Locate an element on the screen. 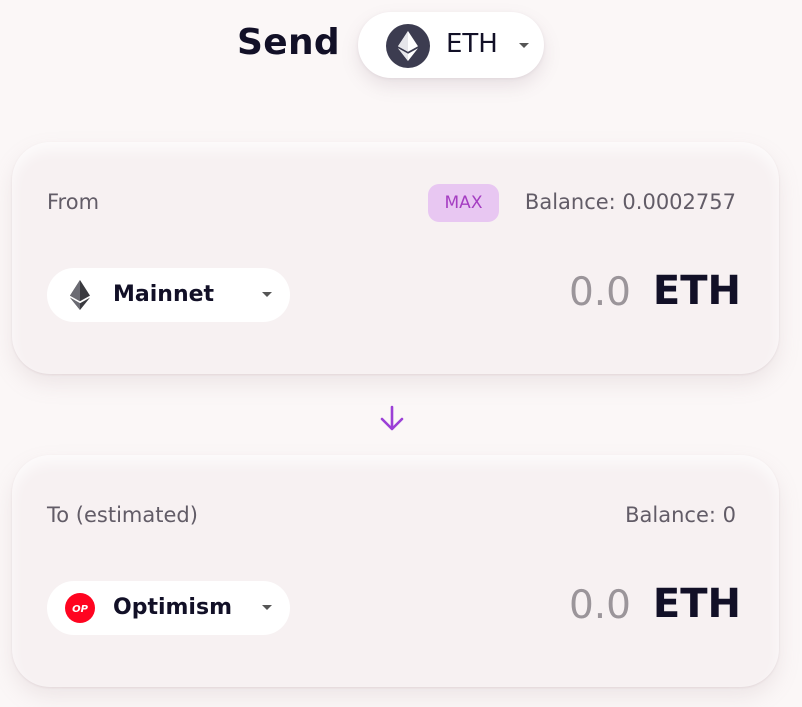 This screenshot has height=707, width=802. svg-text: OP is located at coordinates (80, 609).